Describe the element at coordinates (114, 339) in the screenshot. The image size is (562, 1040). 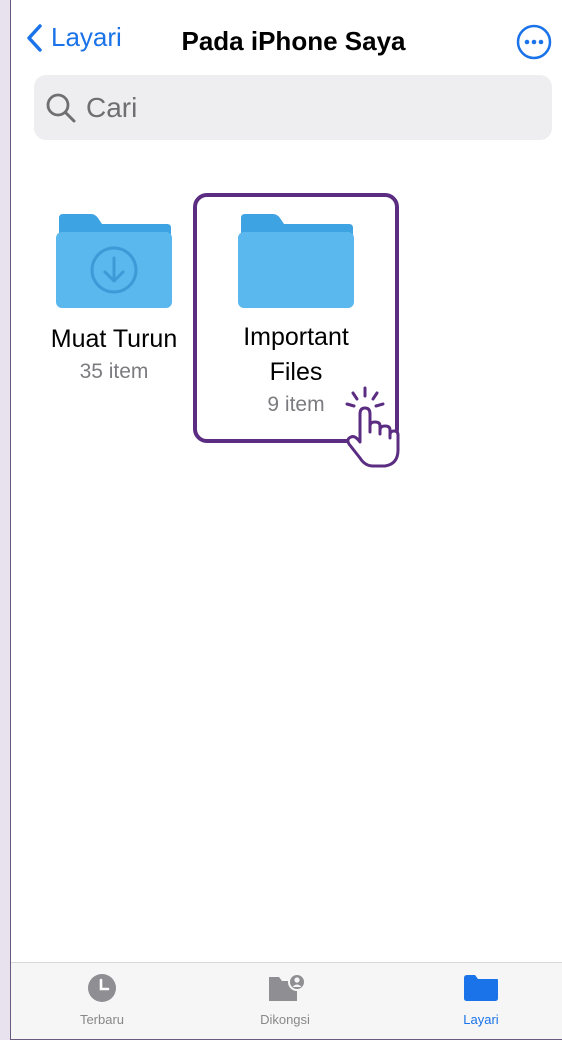
I see `folder-name: Muat Turun` at that location.